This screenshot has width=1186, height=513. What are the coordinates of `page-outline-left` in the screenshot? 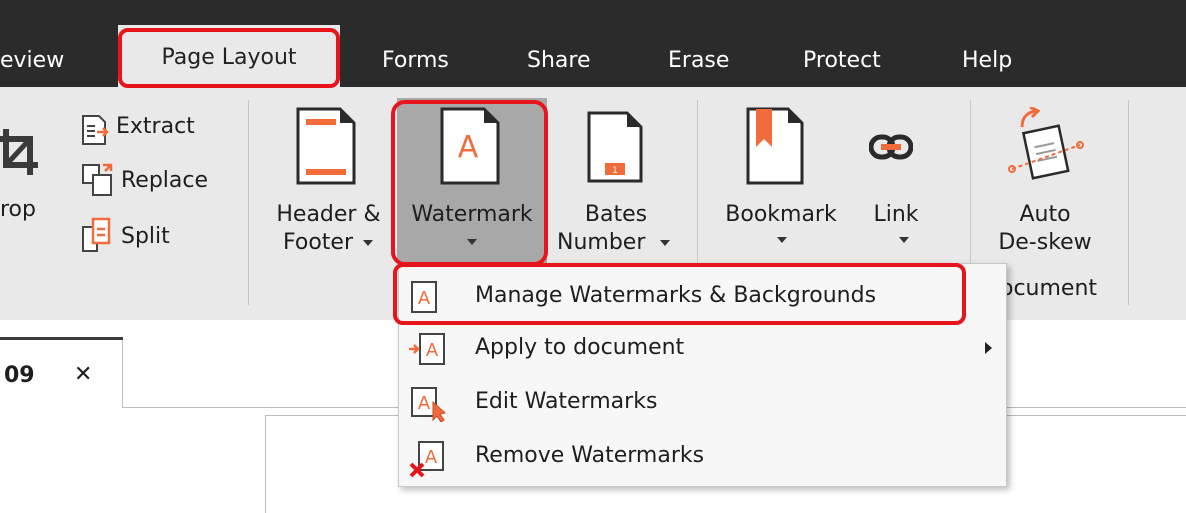 It's located at (265, 464).